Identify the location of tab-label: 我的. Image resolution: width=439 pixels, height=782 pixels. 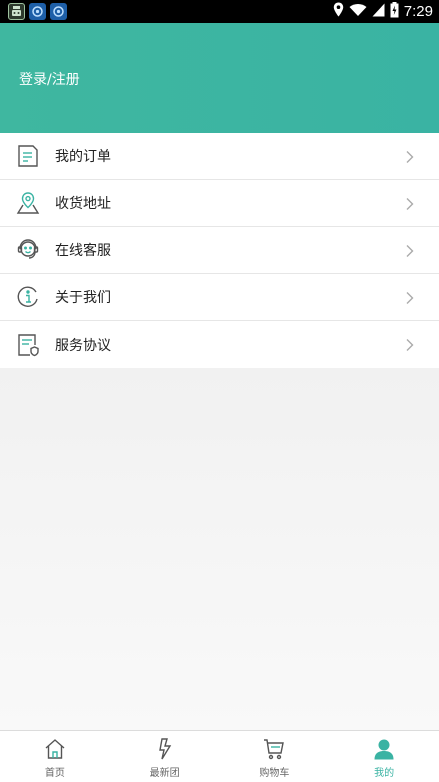
(384, 773).